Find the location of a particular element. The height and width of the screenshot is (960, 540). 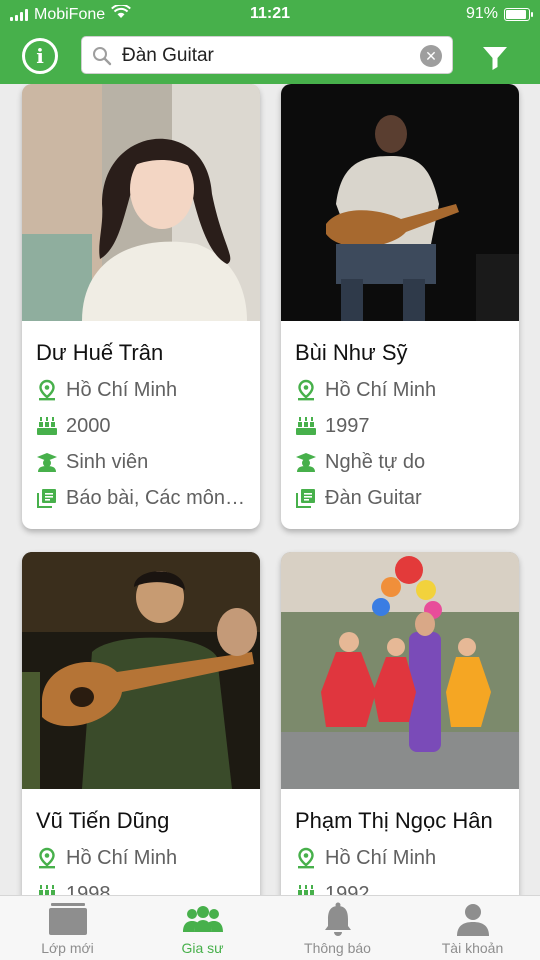

tab-account: Tài khoản is located at coordinates (472, 928).